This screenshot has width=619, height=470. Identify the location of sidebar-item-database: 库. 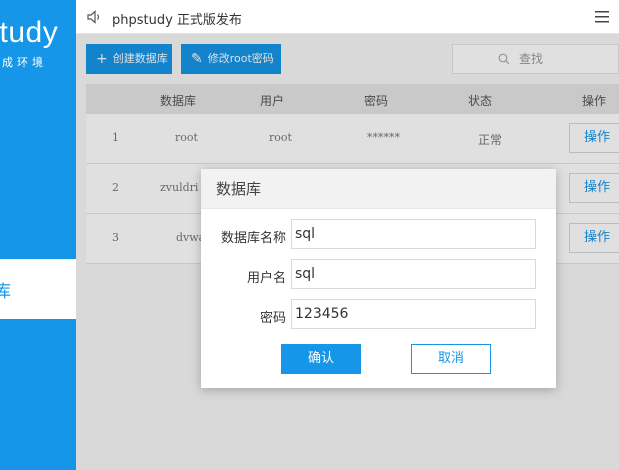
(38, 289).